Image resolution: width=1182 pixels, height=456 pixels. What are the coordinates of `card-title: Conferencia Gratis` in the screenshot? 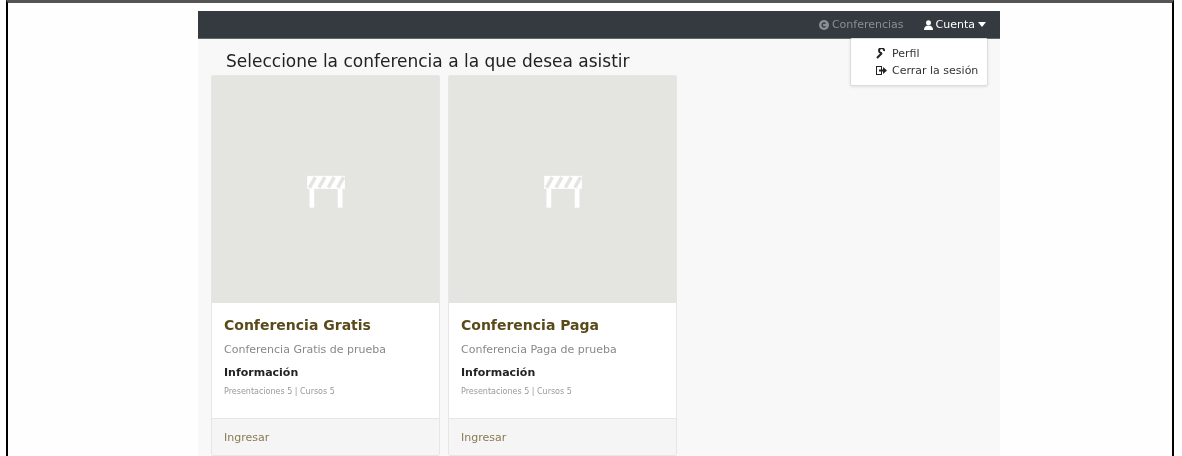 It's located at (298, 325).